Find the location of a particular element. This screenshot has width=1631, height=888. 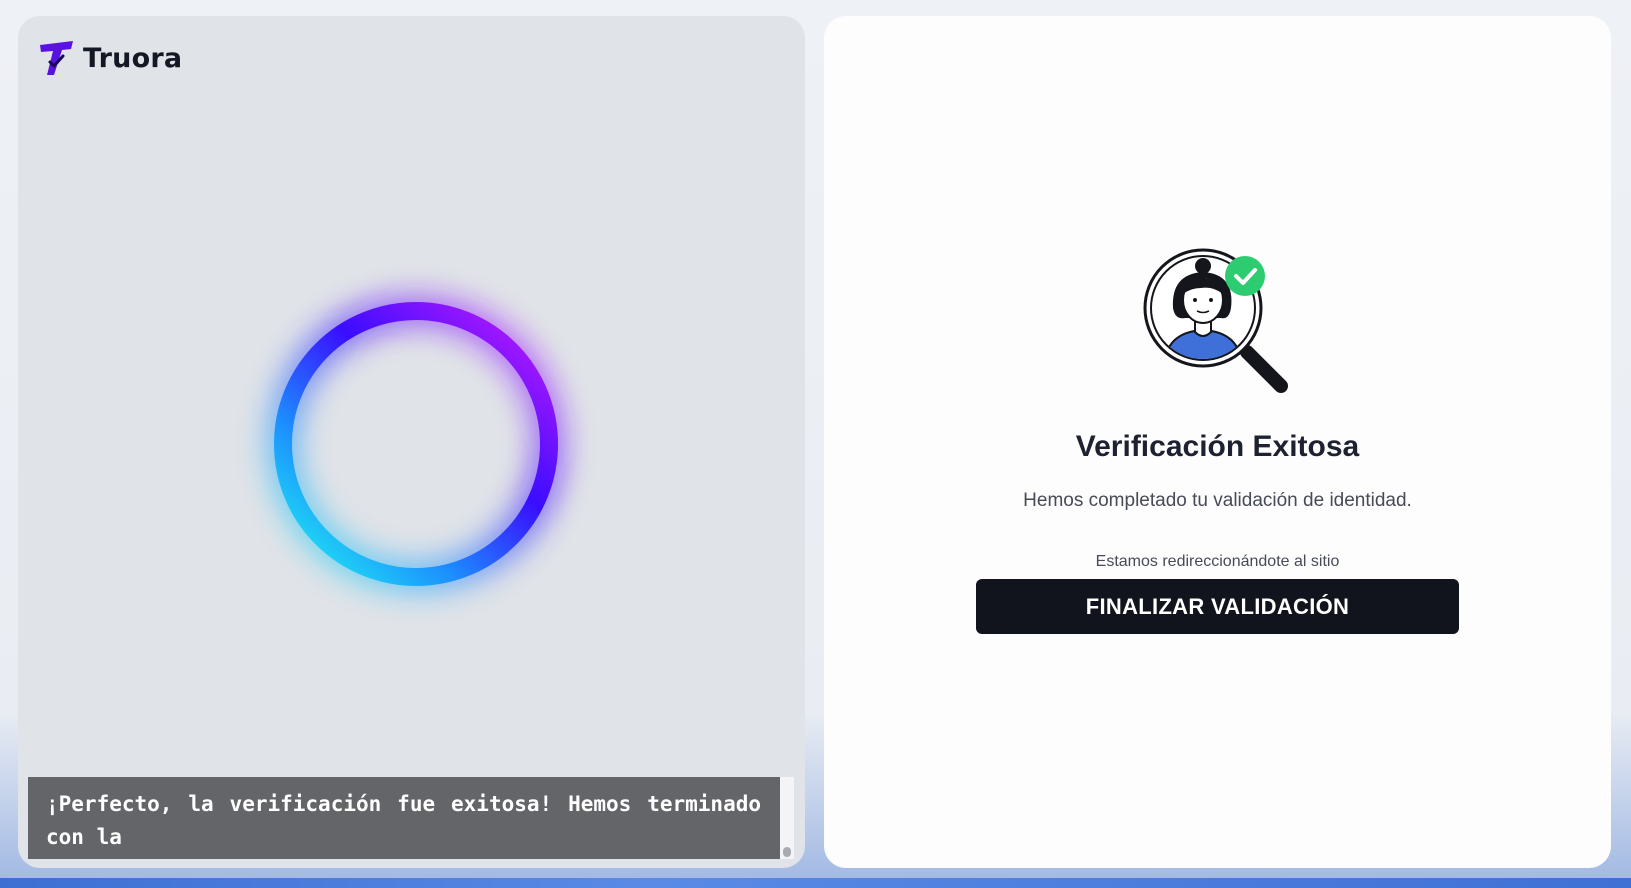

scrollbar-thumb is located at coordinates (787, 852).